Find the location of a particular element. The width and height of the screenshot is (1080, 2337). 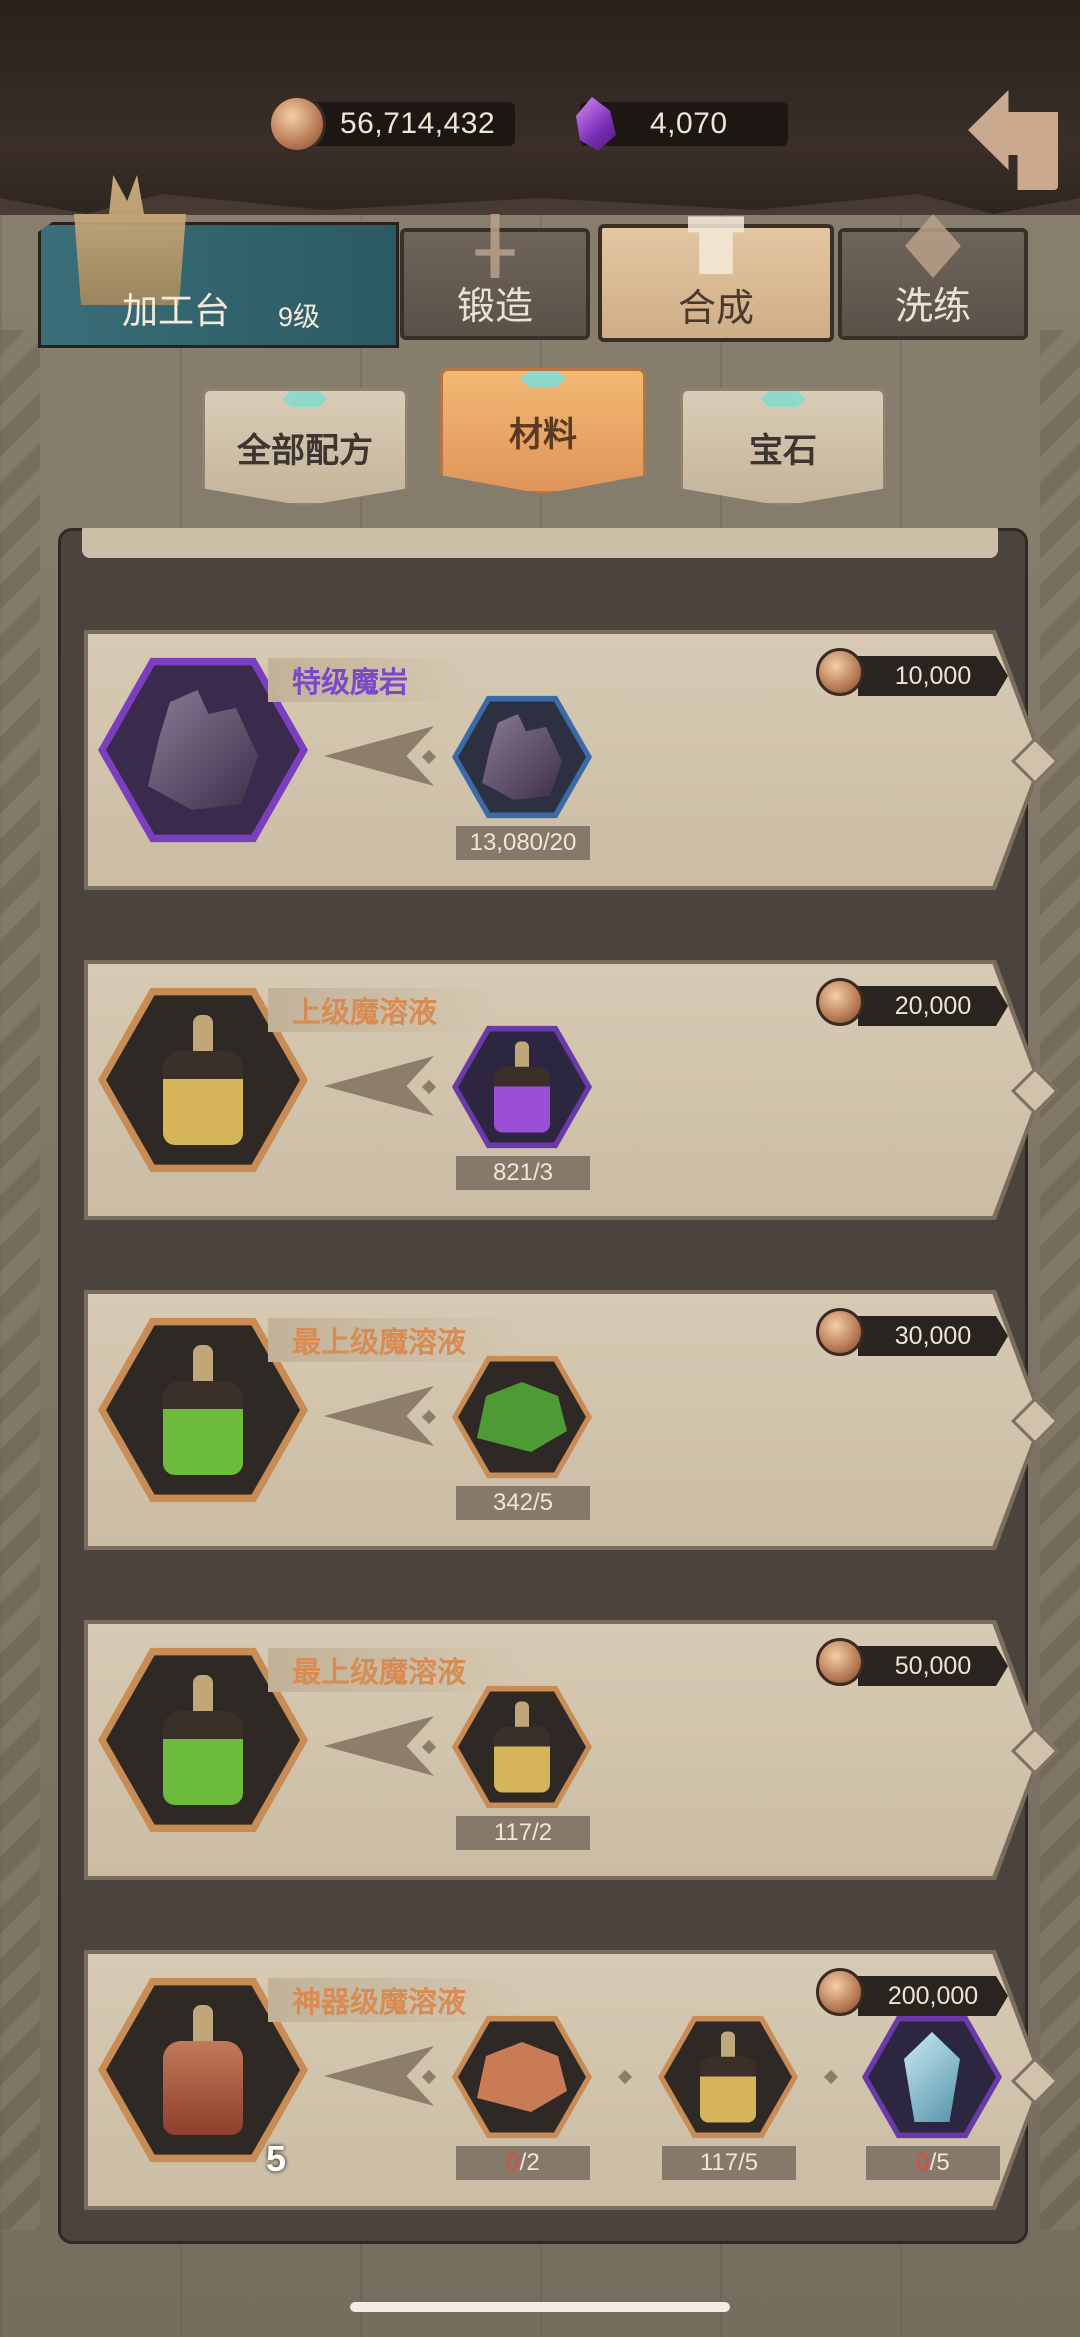

subtab-materials-label: 材料 is located at coordinates (543, 434).